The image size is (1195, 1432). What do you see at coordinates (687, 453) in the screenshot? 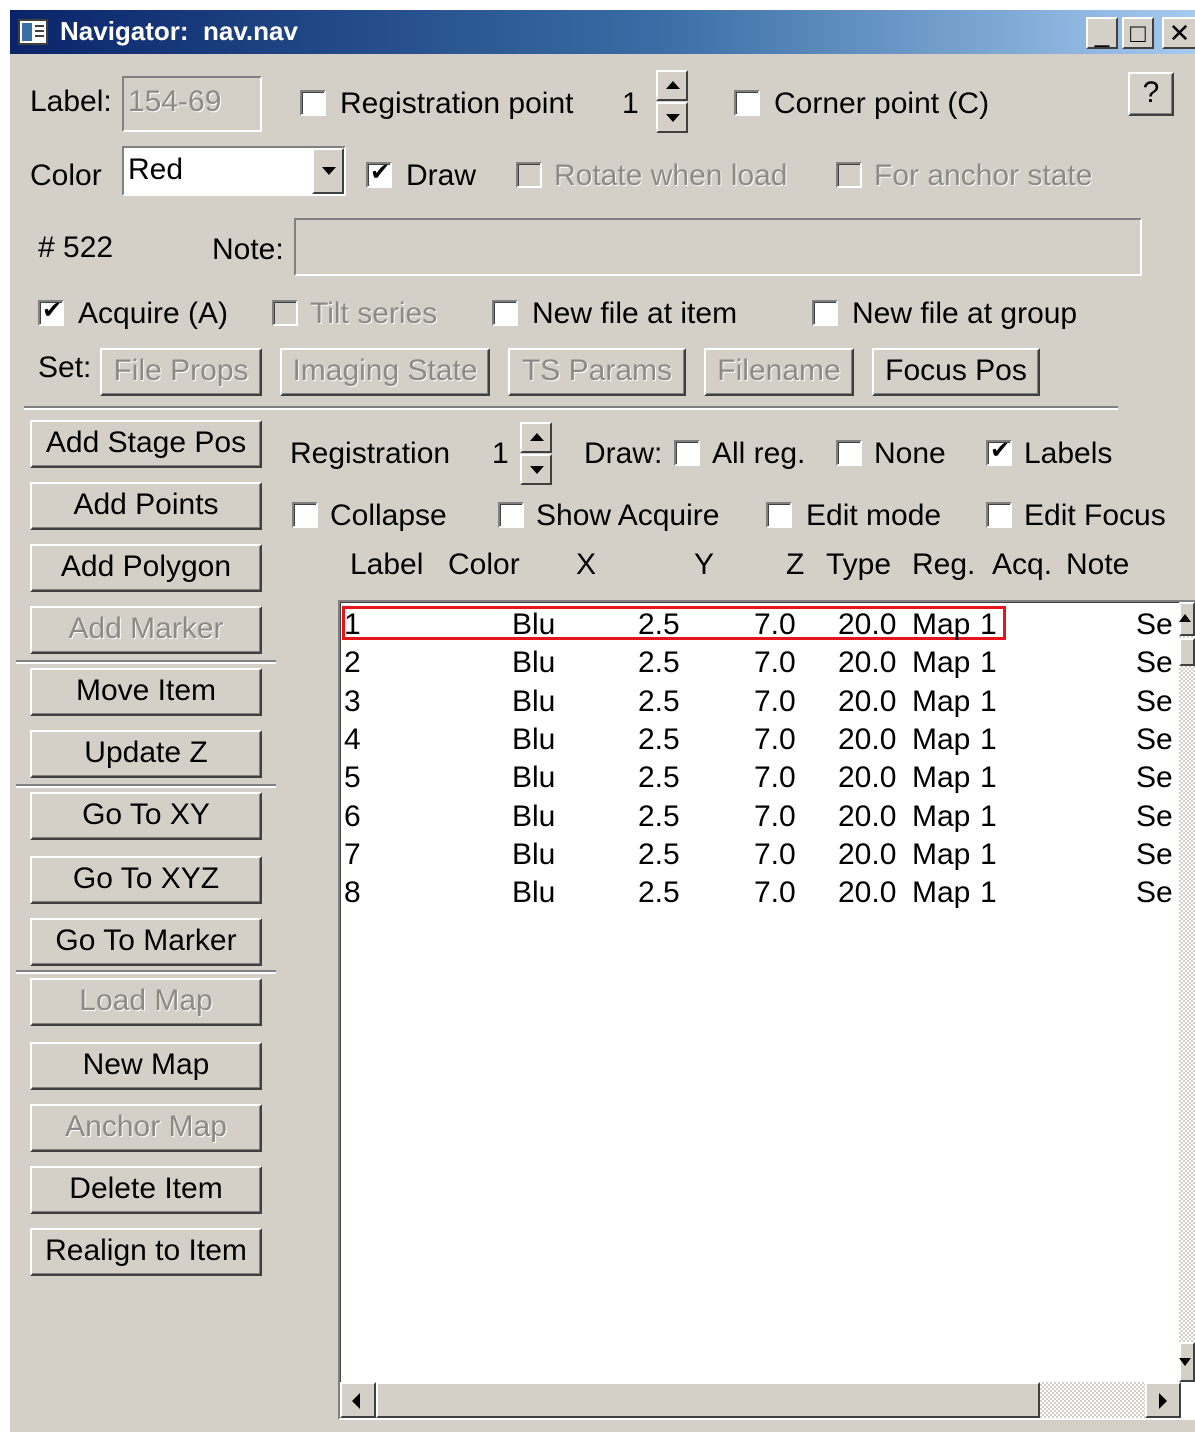
I see `all-reg-checkbox` at bounding box center [687, 453].